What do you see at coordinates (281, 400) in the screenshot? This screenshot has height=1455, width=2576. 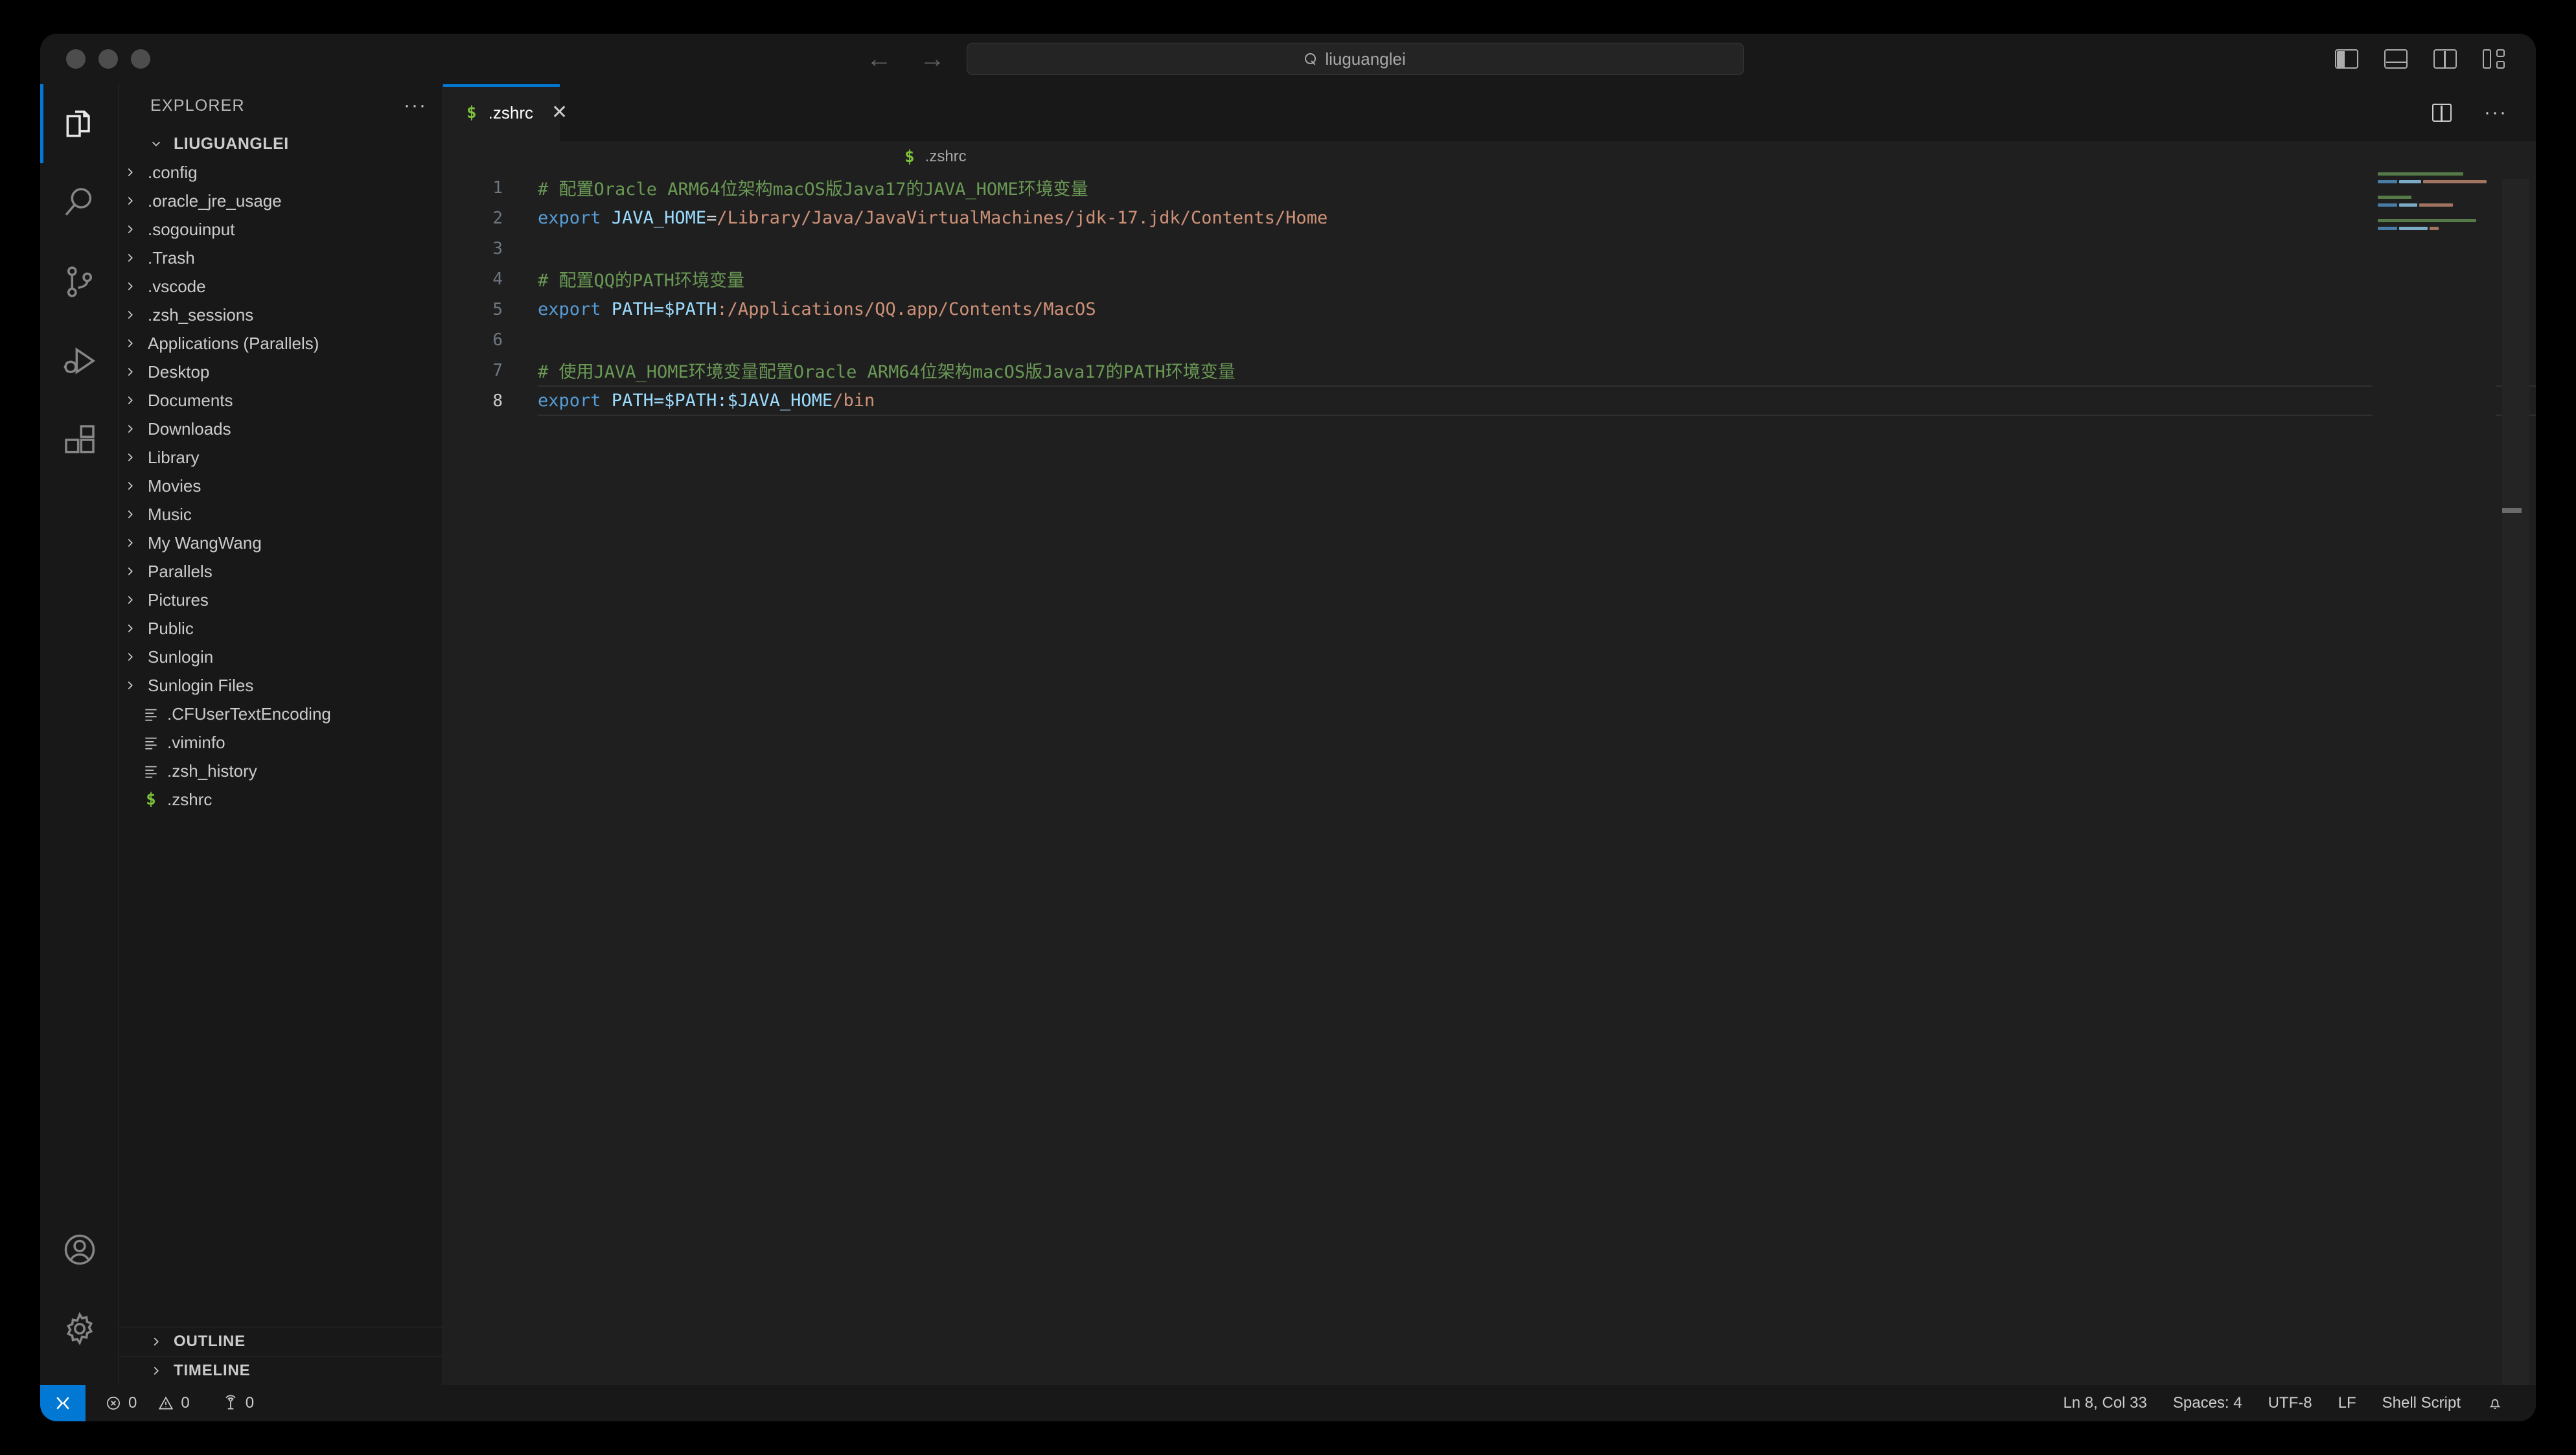 I see `tree-item: Documents` at bounding box center [281, 400].